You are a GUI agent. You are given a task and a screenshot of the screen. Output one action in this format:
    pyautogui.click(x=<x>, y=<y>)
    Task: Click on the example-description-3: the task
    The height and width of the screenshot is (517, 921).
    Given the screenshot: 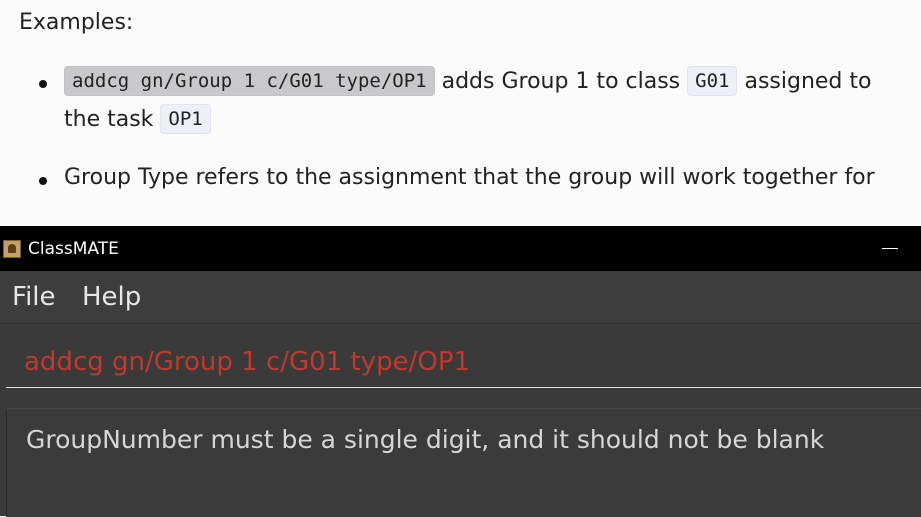 What is the action you would take?
    pyautogui.click(x=109, y=119)
    